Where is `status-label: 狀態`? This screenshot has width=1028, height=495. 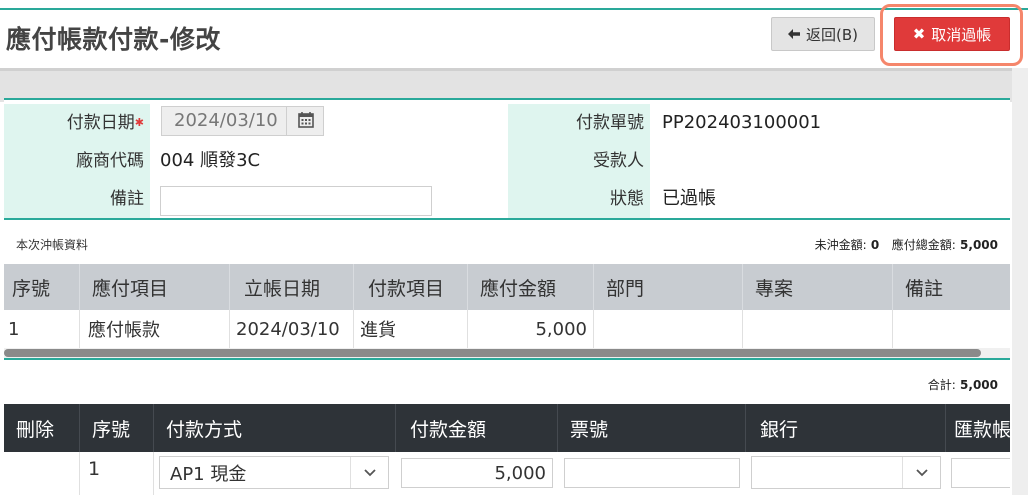 status-label: 狀態 is located at coordinates (579, 199).